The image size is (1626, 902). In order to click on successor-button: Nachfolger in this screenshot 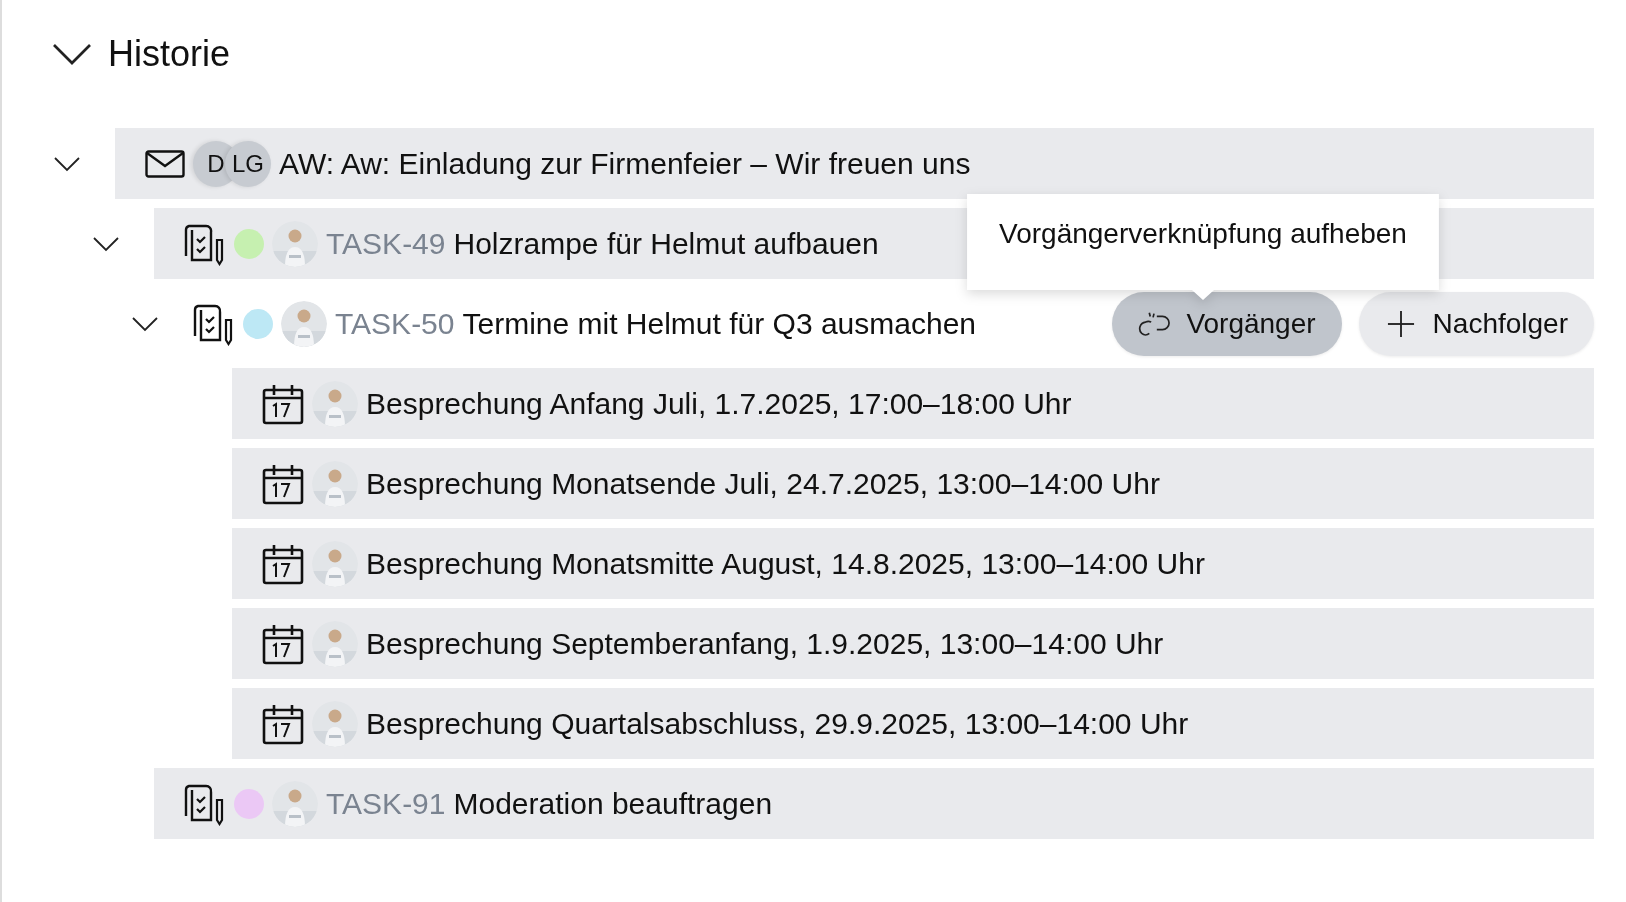, I will do `click(1476, 323)`.